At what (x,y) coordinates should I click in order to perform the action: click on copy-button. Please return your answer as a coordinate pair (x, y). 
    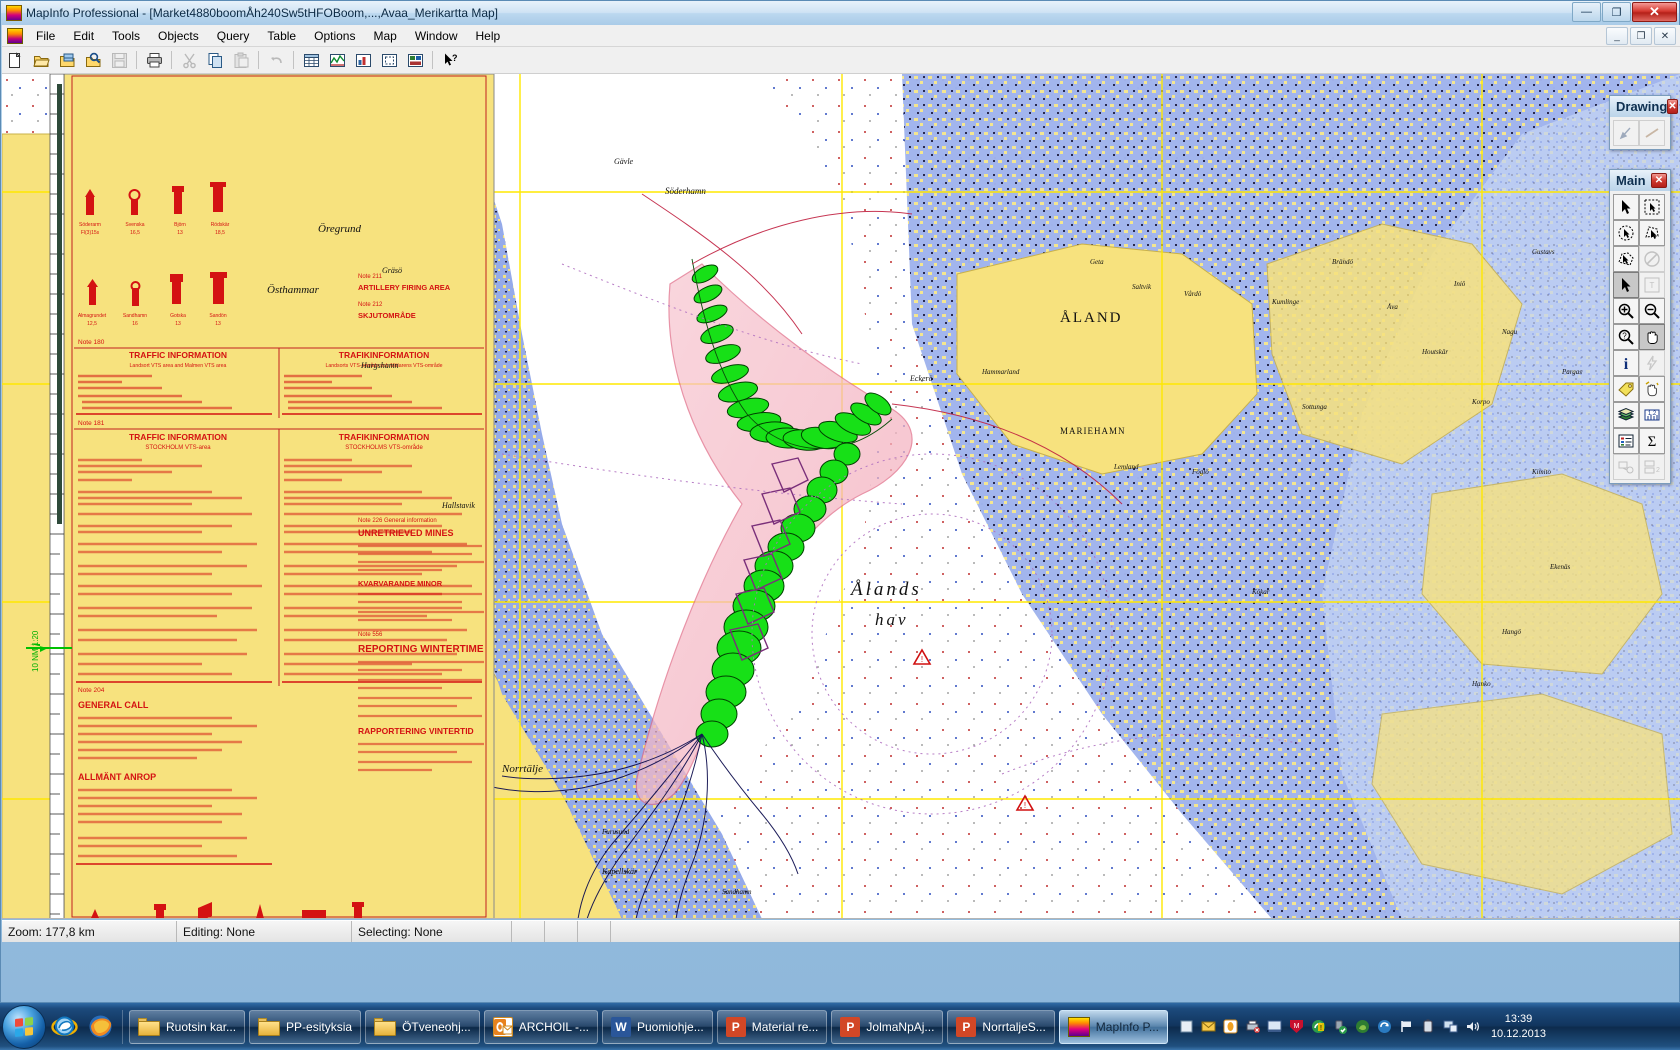
    Looking at the image, I should click on (215, 60).